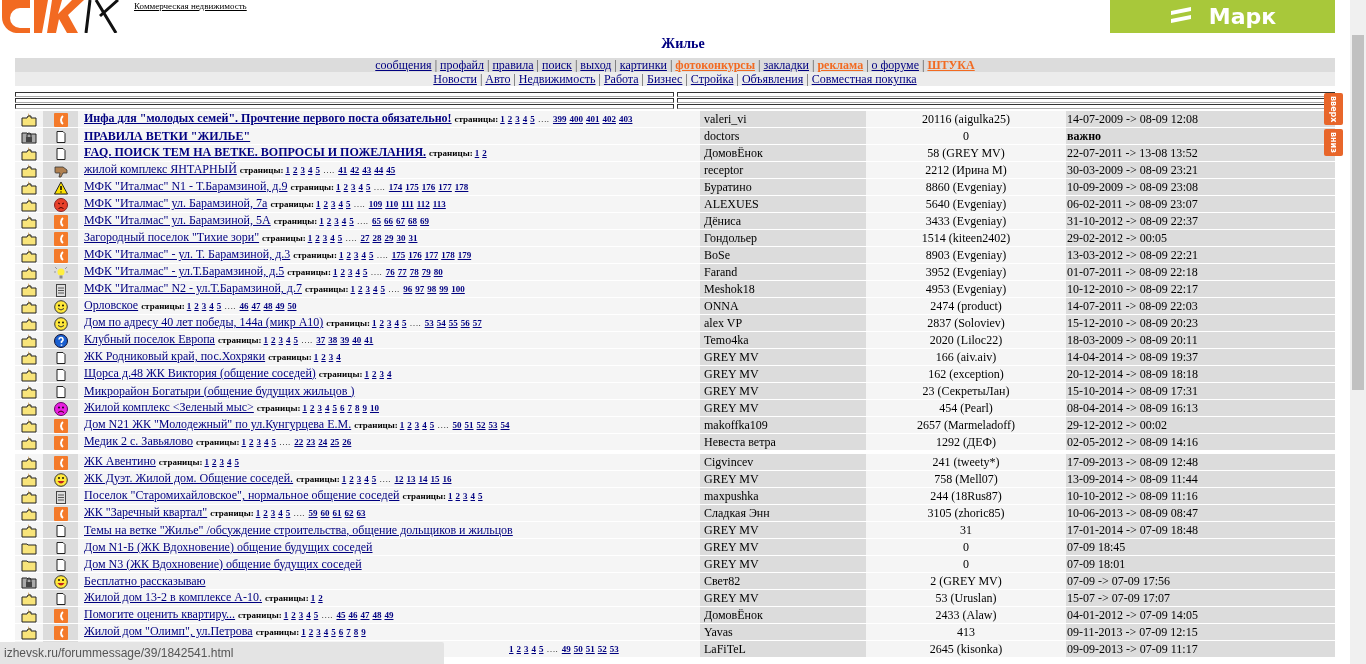 This screenshot has height=664, width=1366. Describe the element at coordinates (401, 238) in the screenshot. I see `page-link: 30` at that location.